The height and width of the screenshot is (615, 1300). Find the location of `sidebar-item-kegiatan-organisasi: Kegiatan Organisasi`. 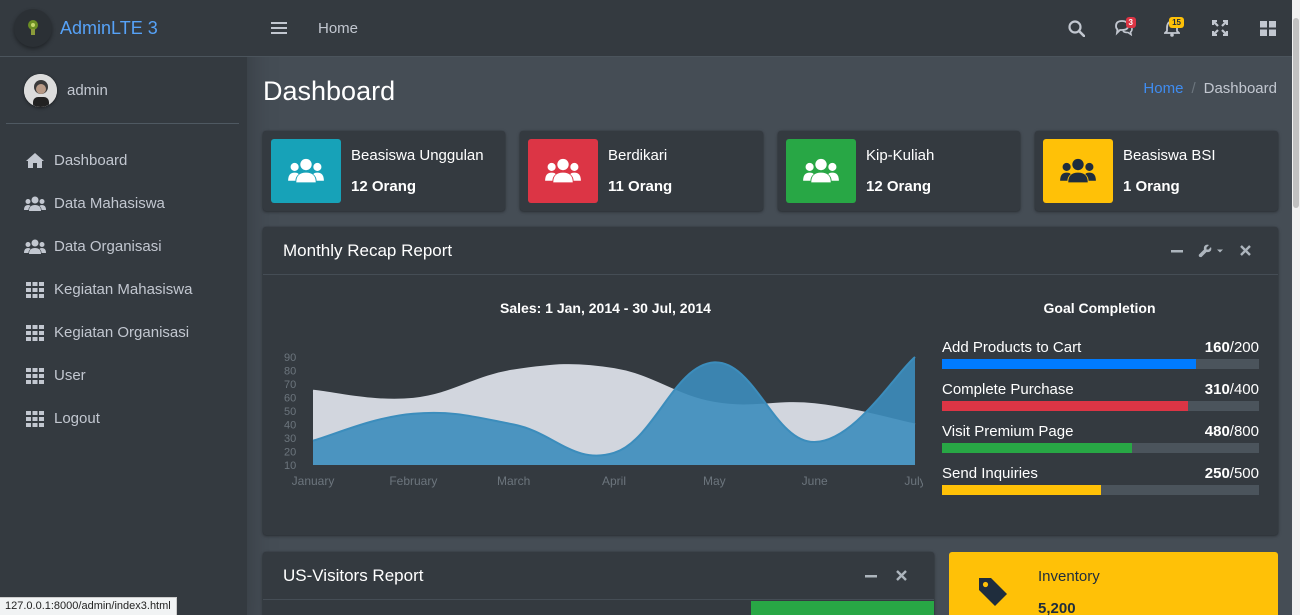

sidebar-item-kegiatan-organisasi: Kegiatan Organisasi is located at coordinates (123, 332).